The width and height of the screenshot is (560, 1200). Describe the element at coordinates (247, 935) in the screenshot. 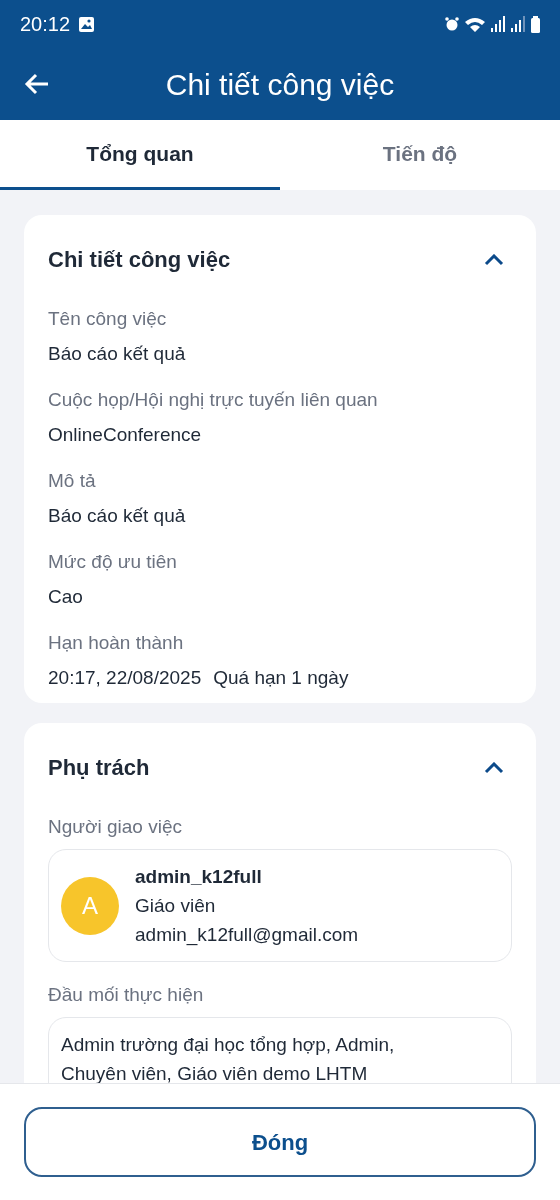

I see `person-email: admin_k12full@gmail.com` at that location.